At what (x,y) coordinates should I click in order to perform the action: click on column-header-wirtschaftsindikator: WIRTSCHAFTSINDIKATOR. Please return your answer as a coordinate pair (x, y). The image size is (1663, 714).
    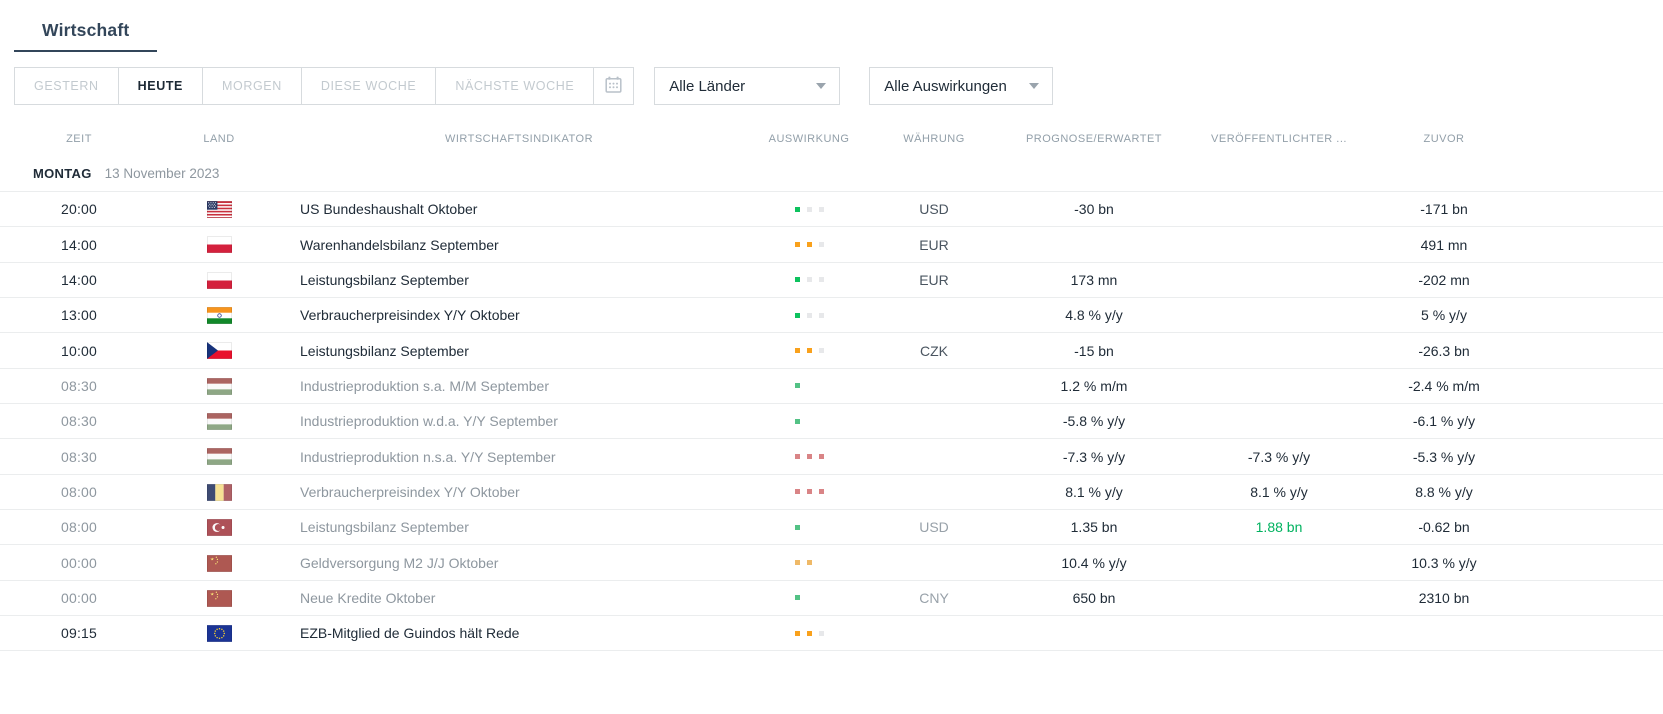
    Looking at the image, I should click on (519, 139).